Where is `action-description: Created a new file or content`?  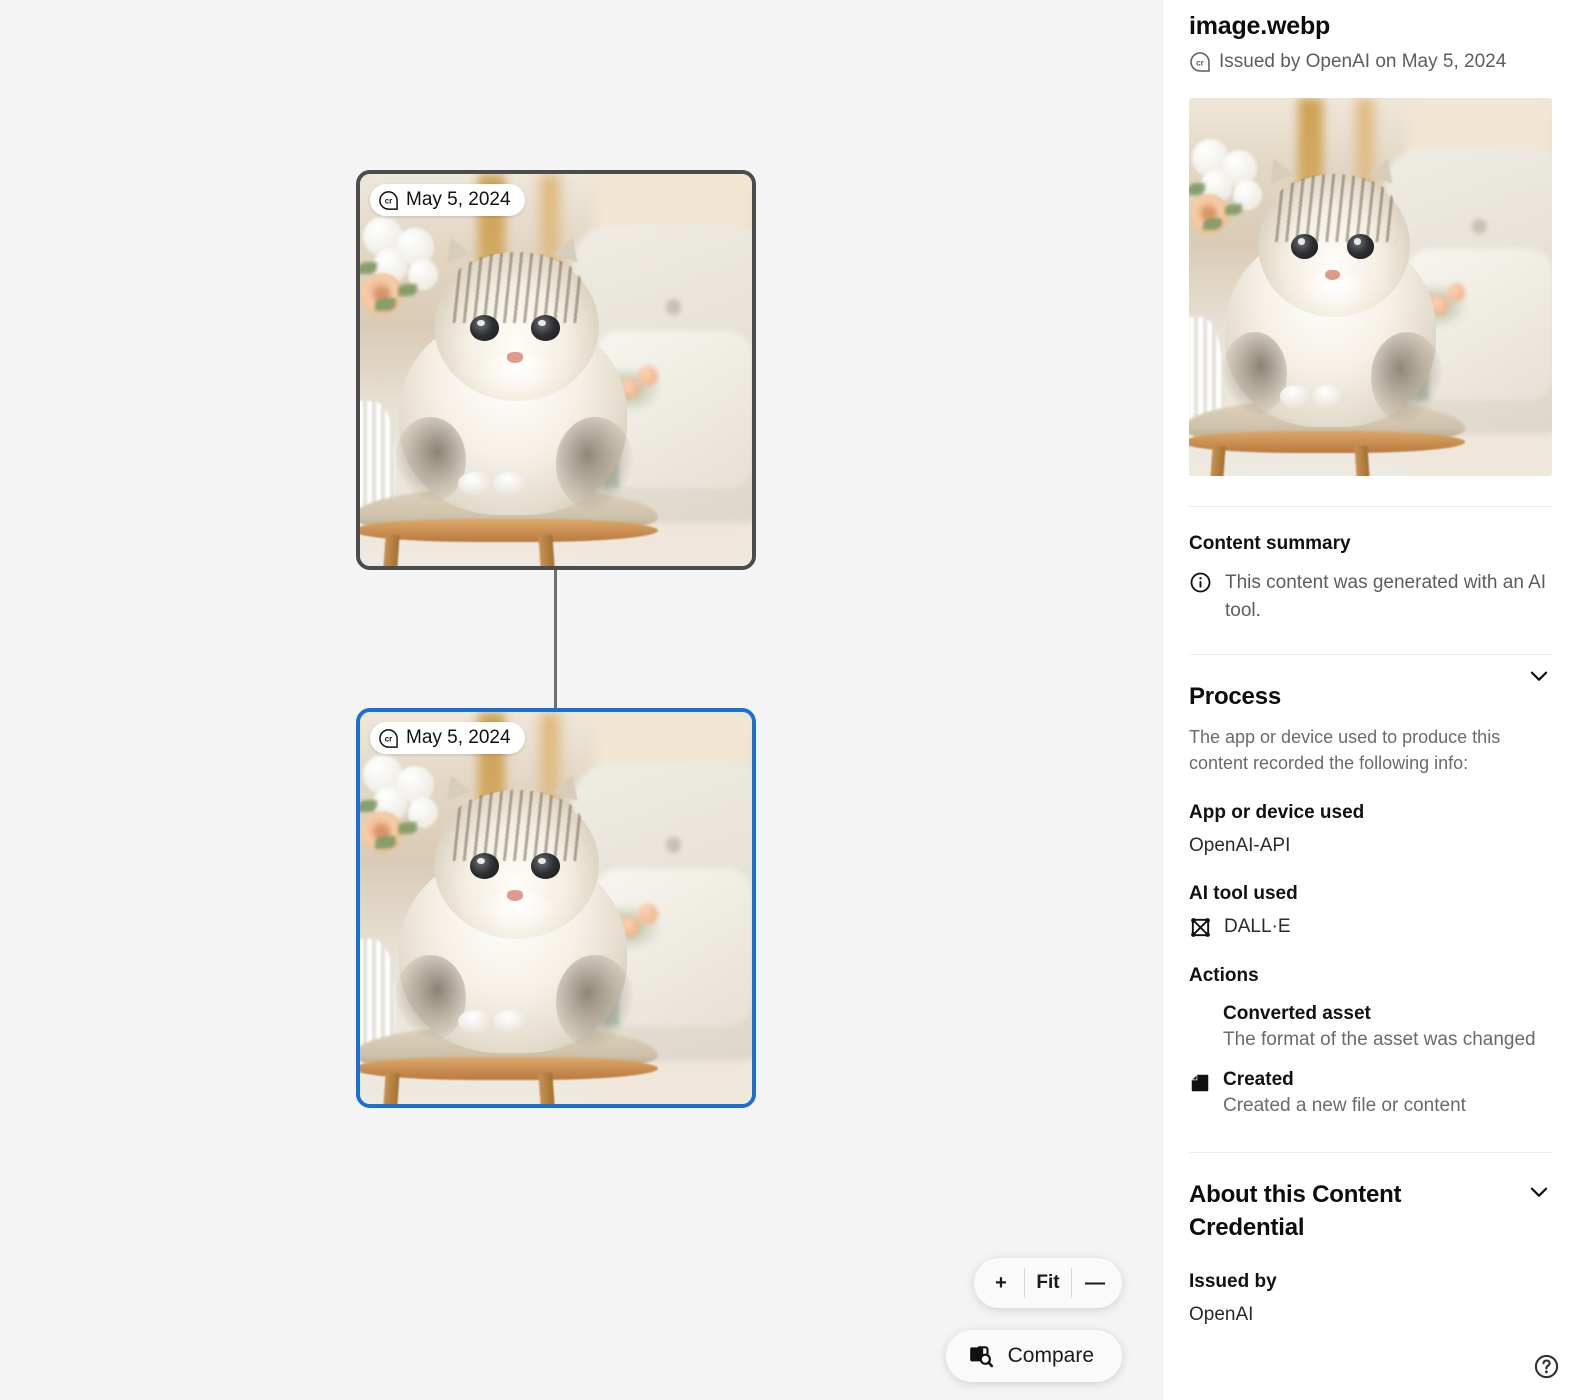
action-description: Created a new file or content is located at coordinates (1344, 1105).